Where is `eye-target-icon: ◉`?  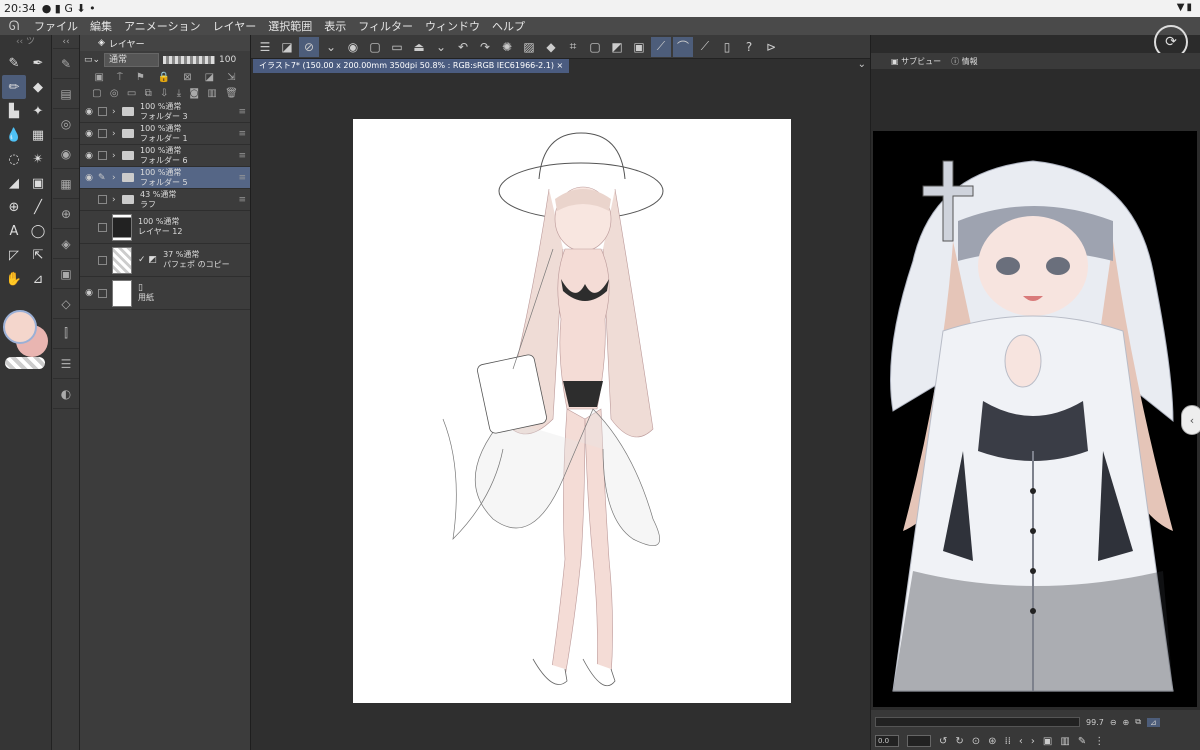 eye-target-icon: ◉ is located at coordinates (353, 47).